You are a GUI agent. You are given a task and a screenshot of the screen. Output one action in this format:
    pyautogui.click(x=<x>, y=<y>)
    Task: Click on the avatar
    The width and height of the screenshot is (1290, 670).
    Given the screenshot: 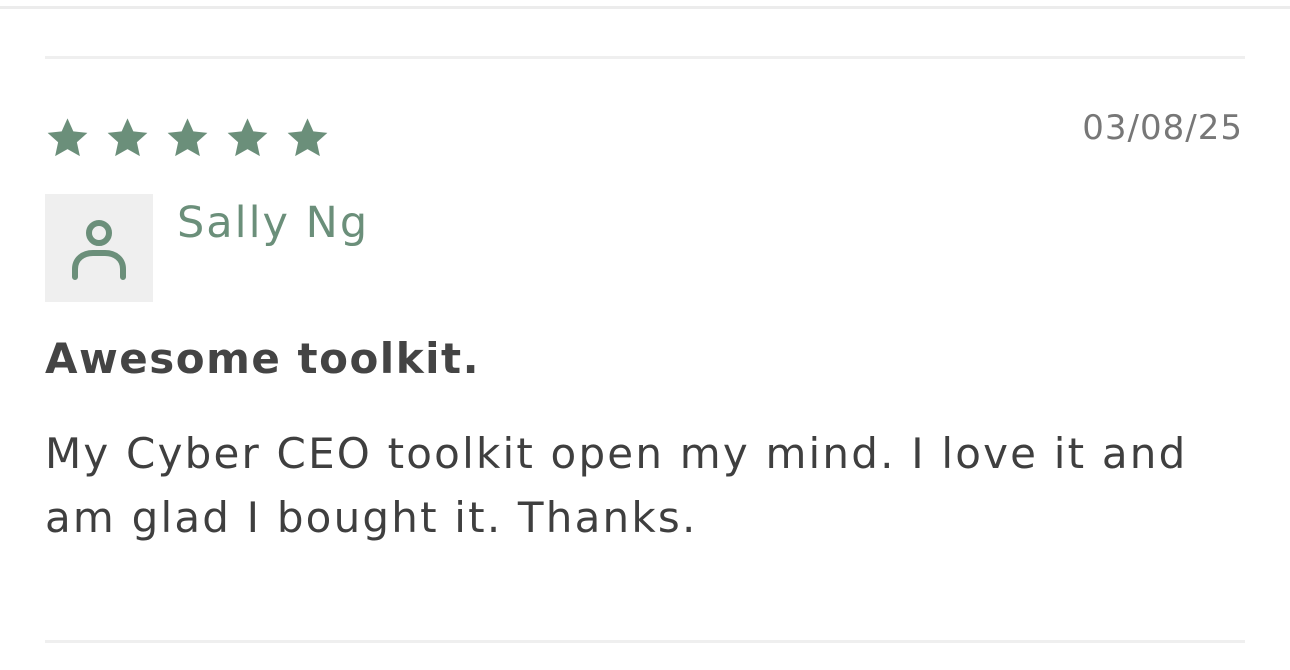 What is the action you would take?
    pyautogui.click(x=99, y=248)
    